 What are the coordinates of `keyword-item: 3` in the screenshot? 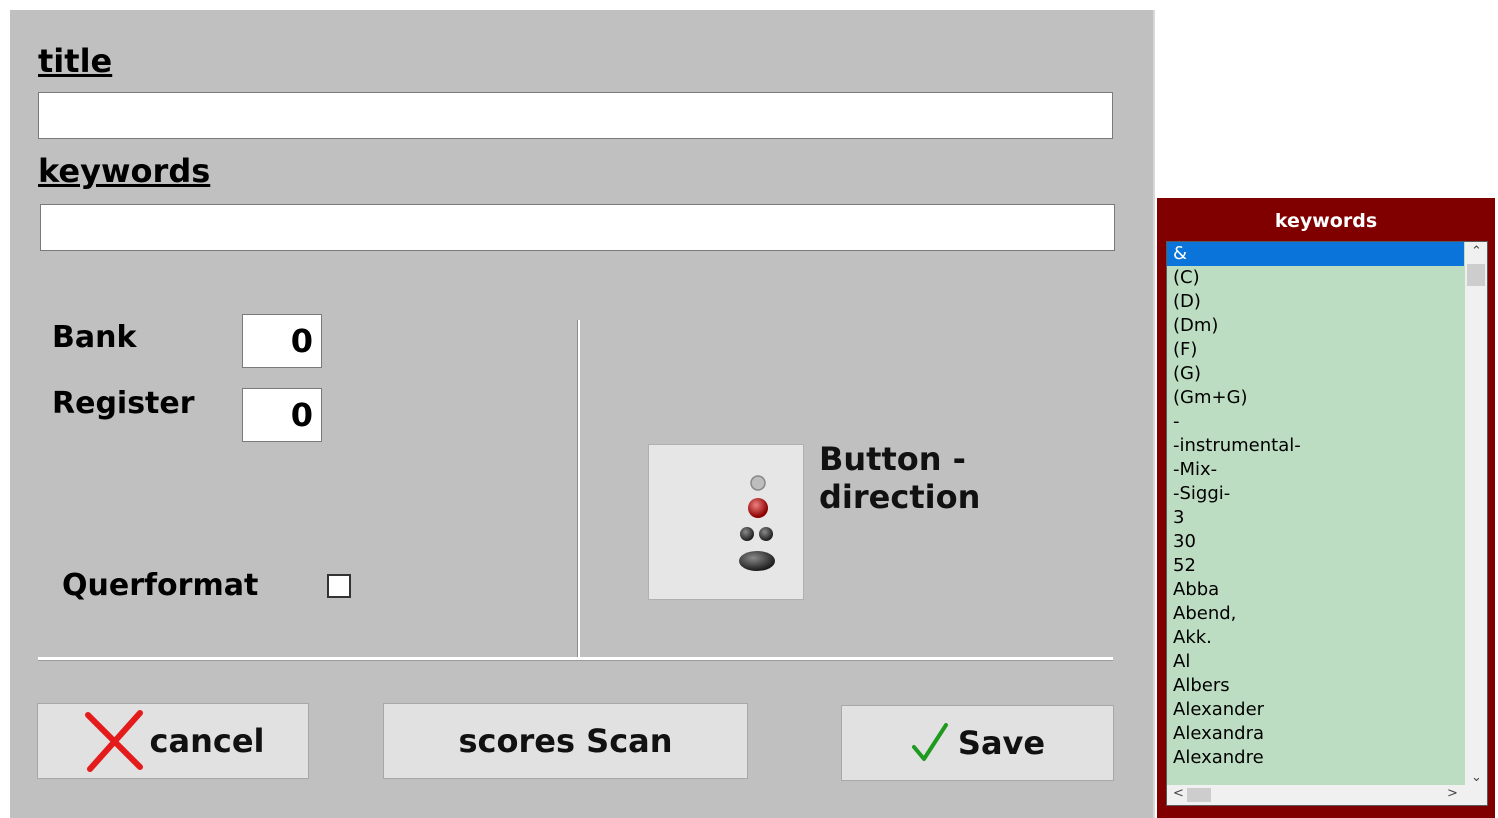 It's located at (1315, 518).